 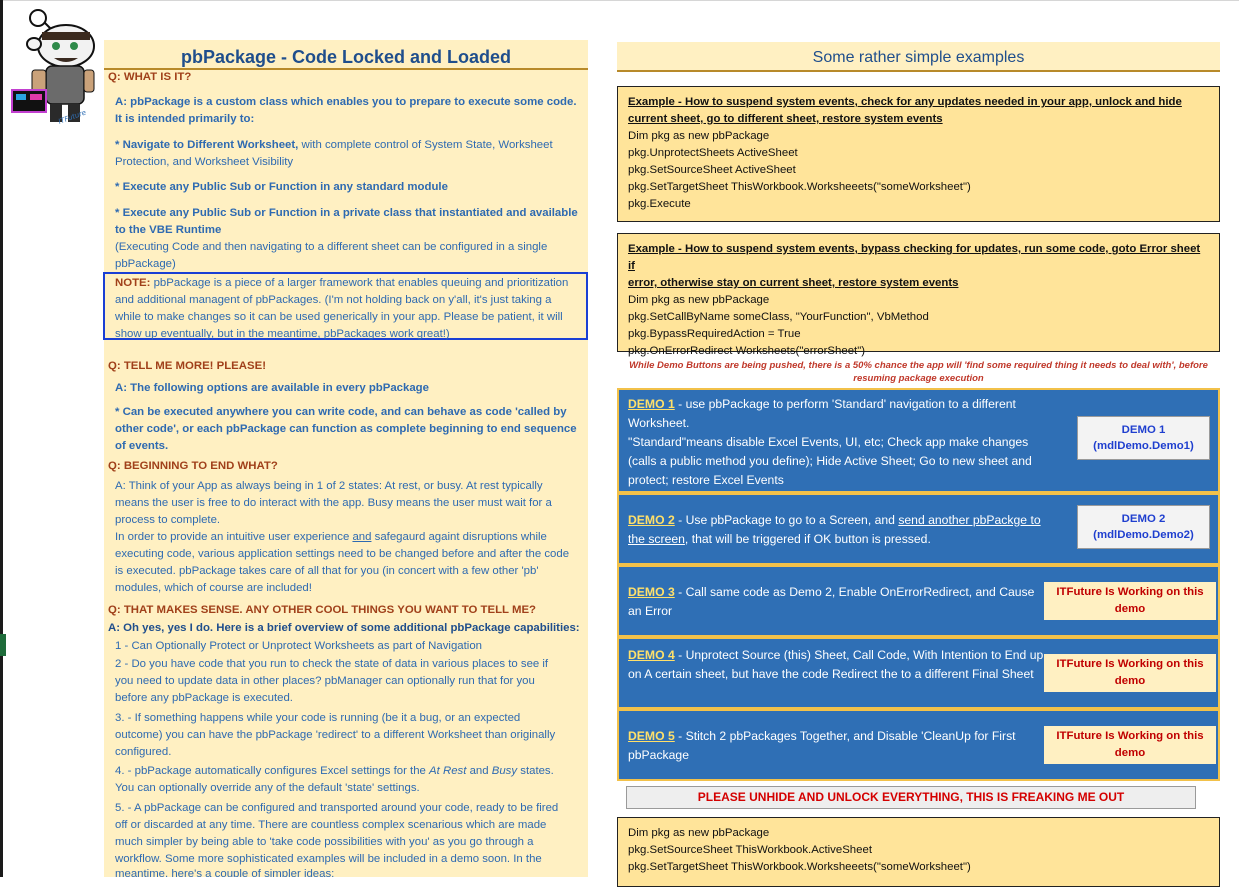 I want to click on note-label: NOTE:, so click(x=133, y=283).